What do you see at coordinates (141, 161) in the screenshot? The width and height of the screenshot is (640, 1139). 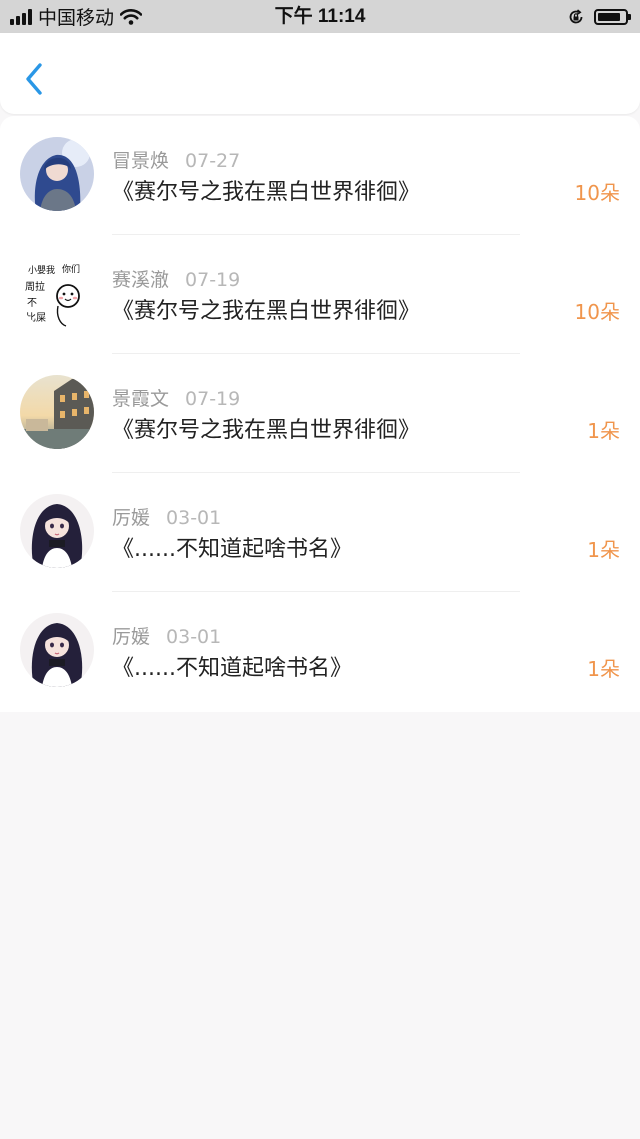 I see `sender-name: 冒景焕` at bounding box center [141, 161].